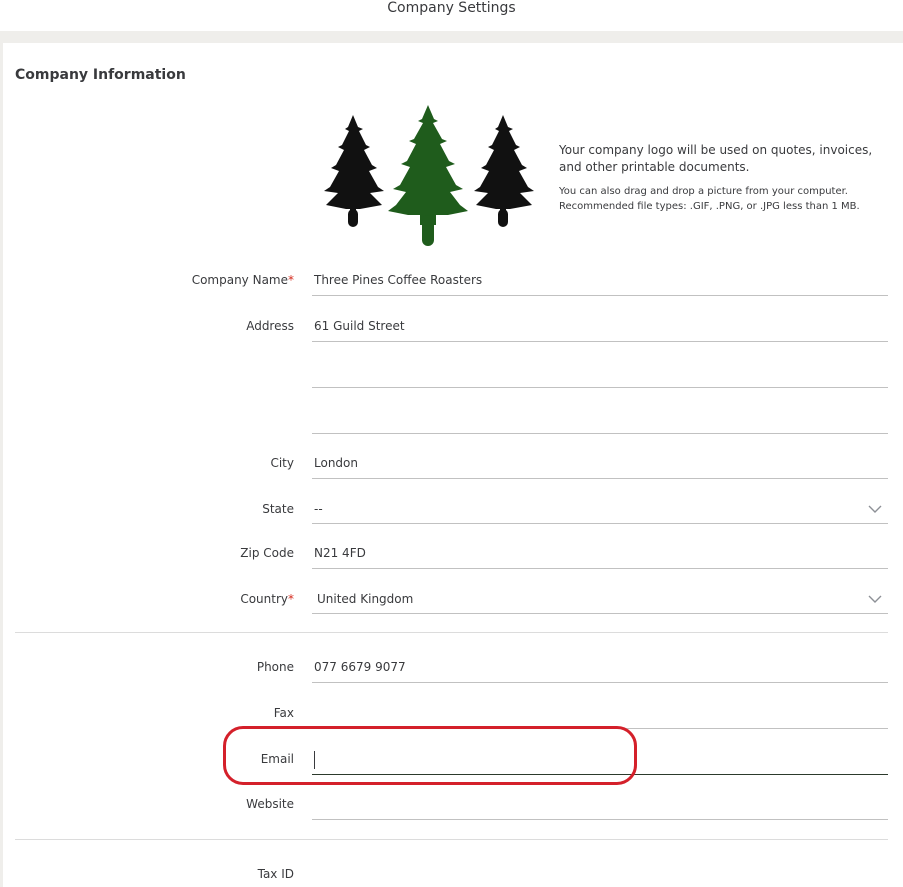 This screenshot has width=903, height=887. What do you see at coordinates (283, 713) in the screenshot?
I see `fax-label: Fax` at bounding box center [283, 713].